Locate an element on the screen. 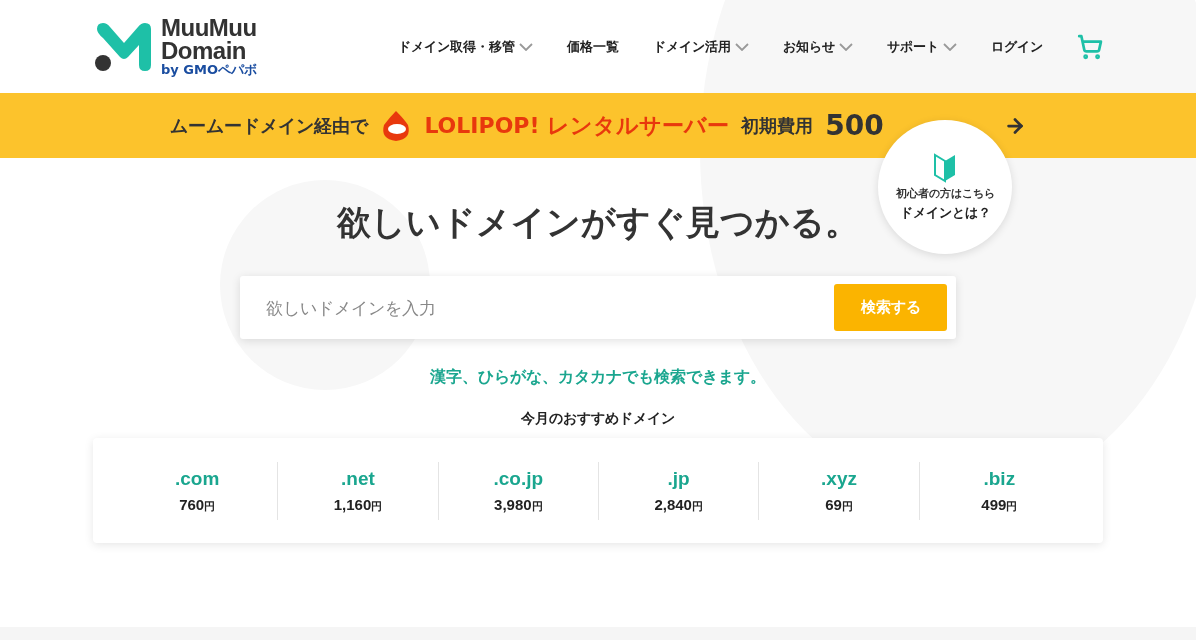 This screenshot has width=1196, height=640. badge-text: 初心者の方はこちら is located at coordinates (945, 193).